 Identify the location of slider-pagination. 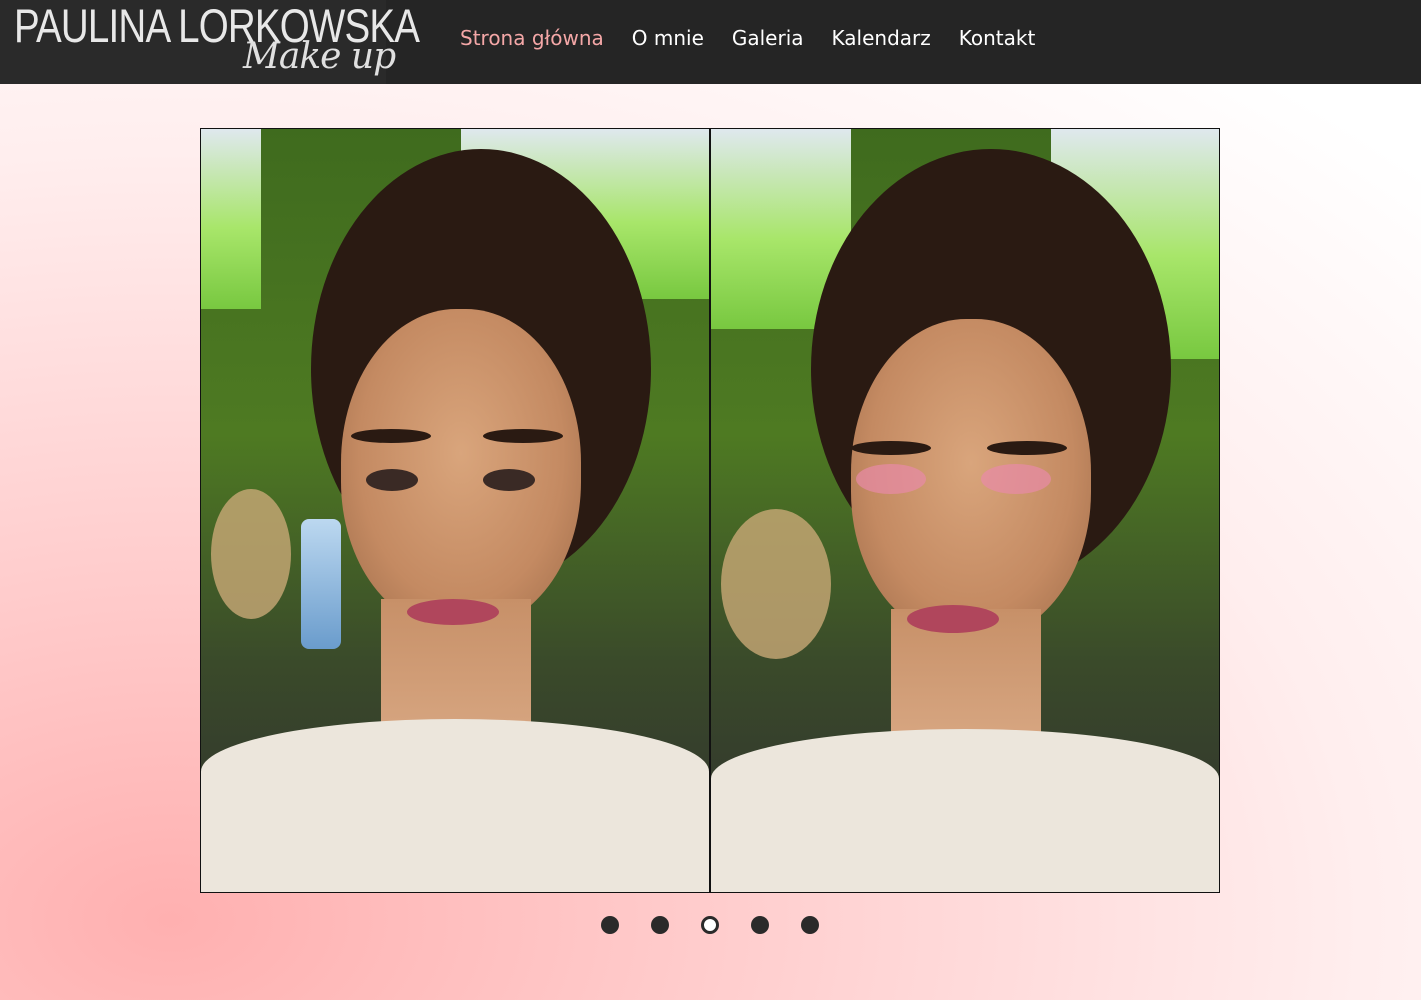
(710, 925).